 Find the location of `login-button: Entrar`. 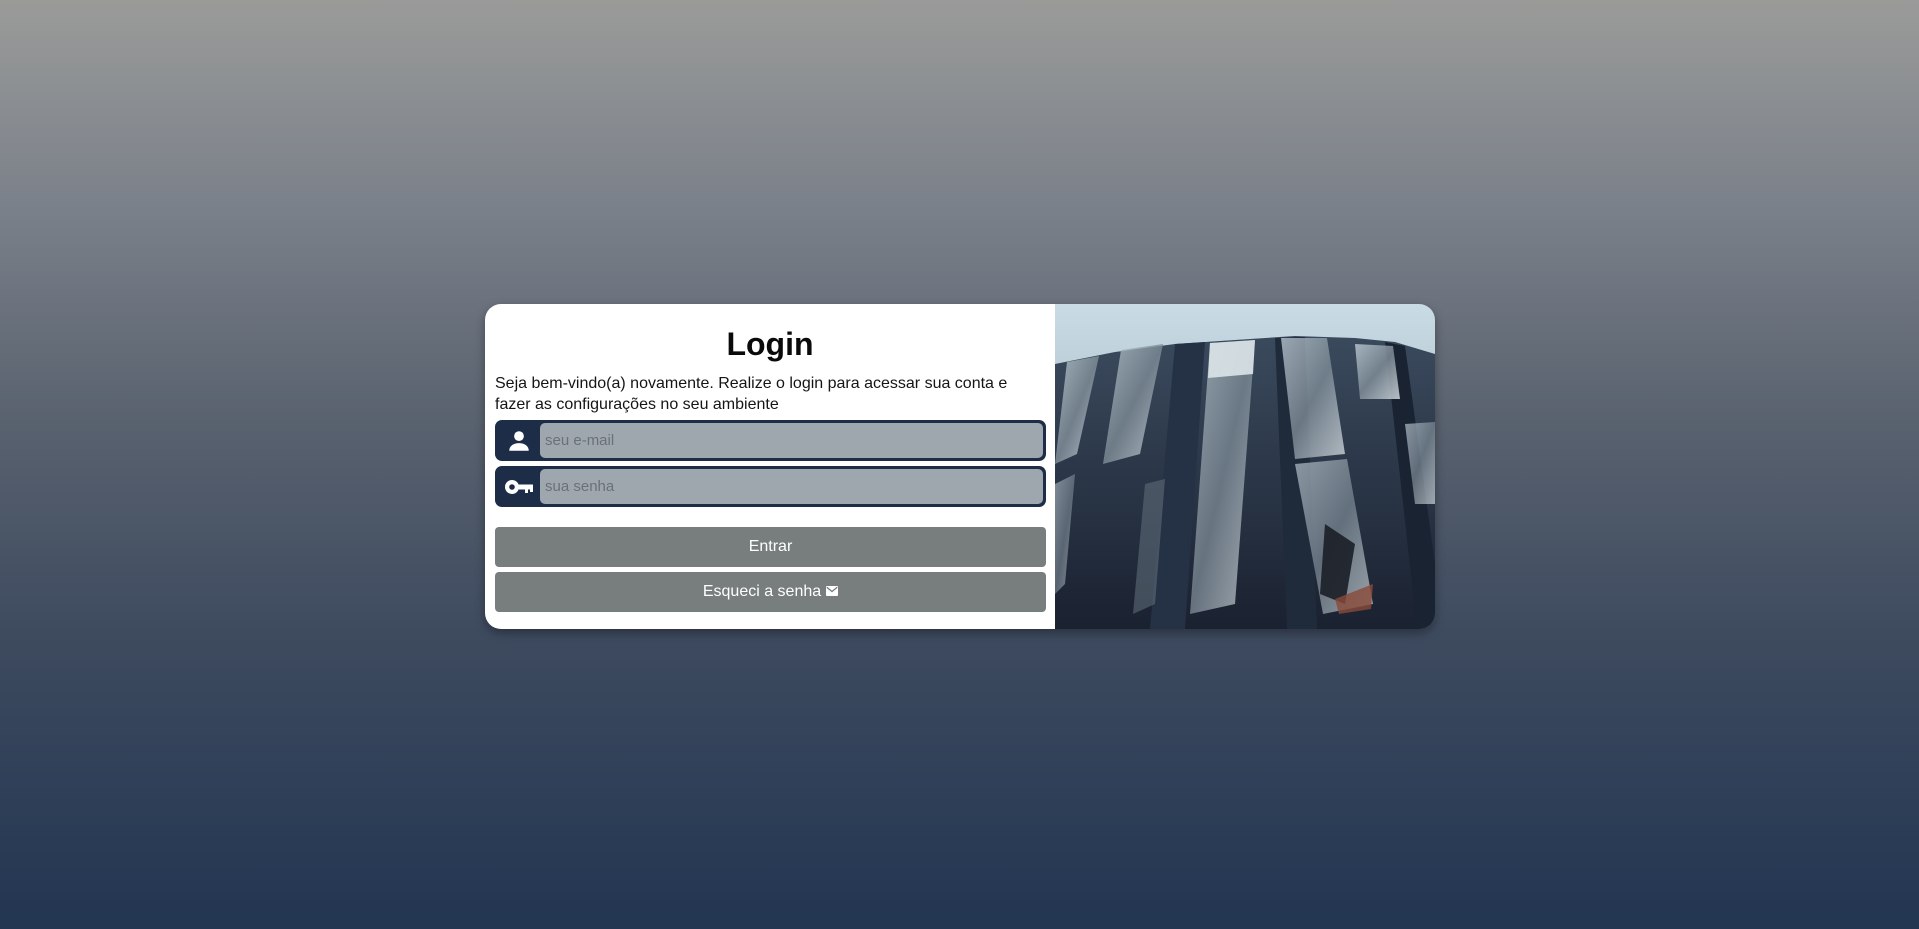

login-button: Entrar is located at coordinates (770, 547).